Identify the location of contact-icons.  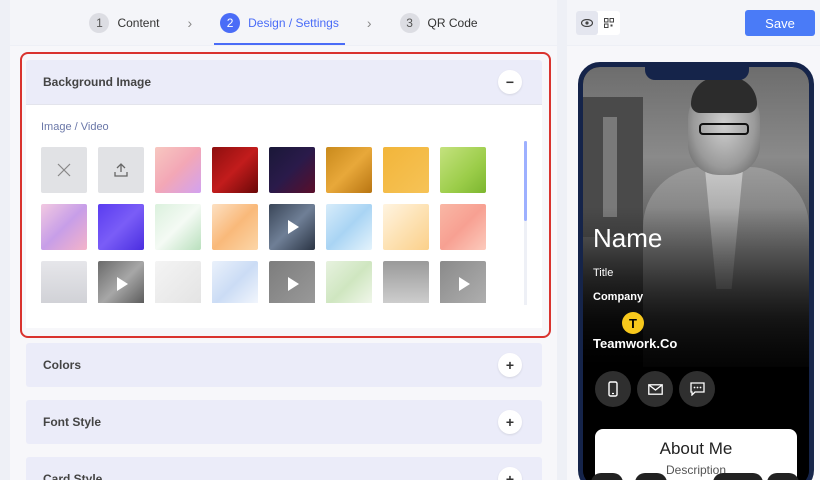
(655, 389).